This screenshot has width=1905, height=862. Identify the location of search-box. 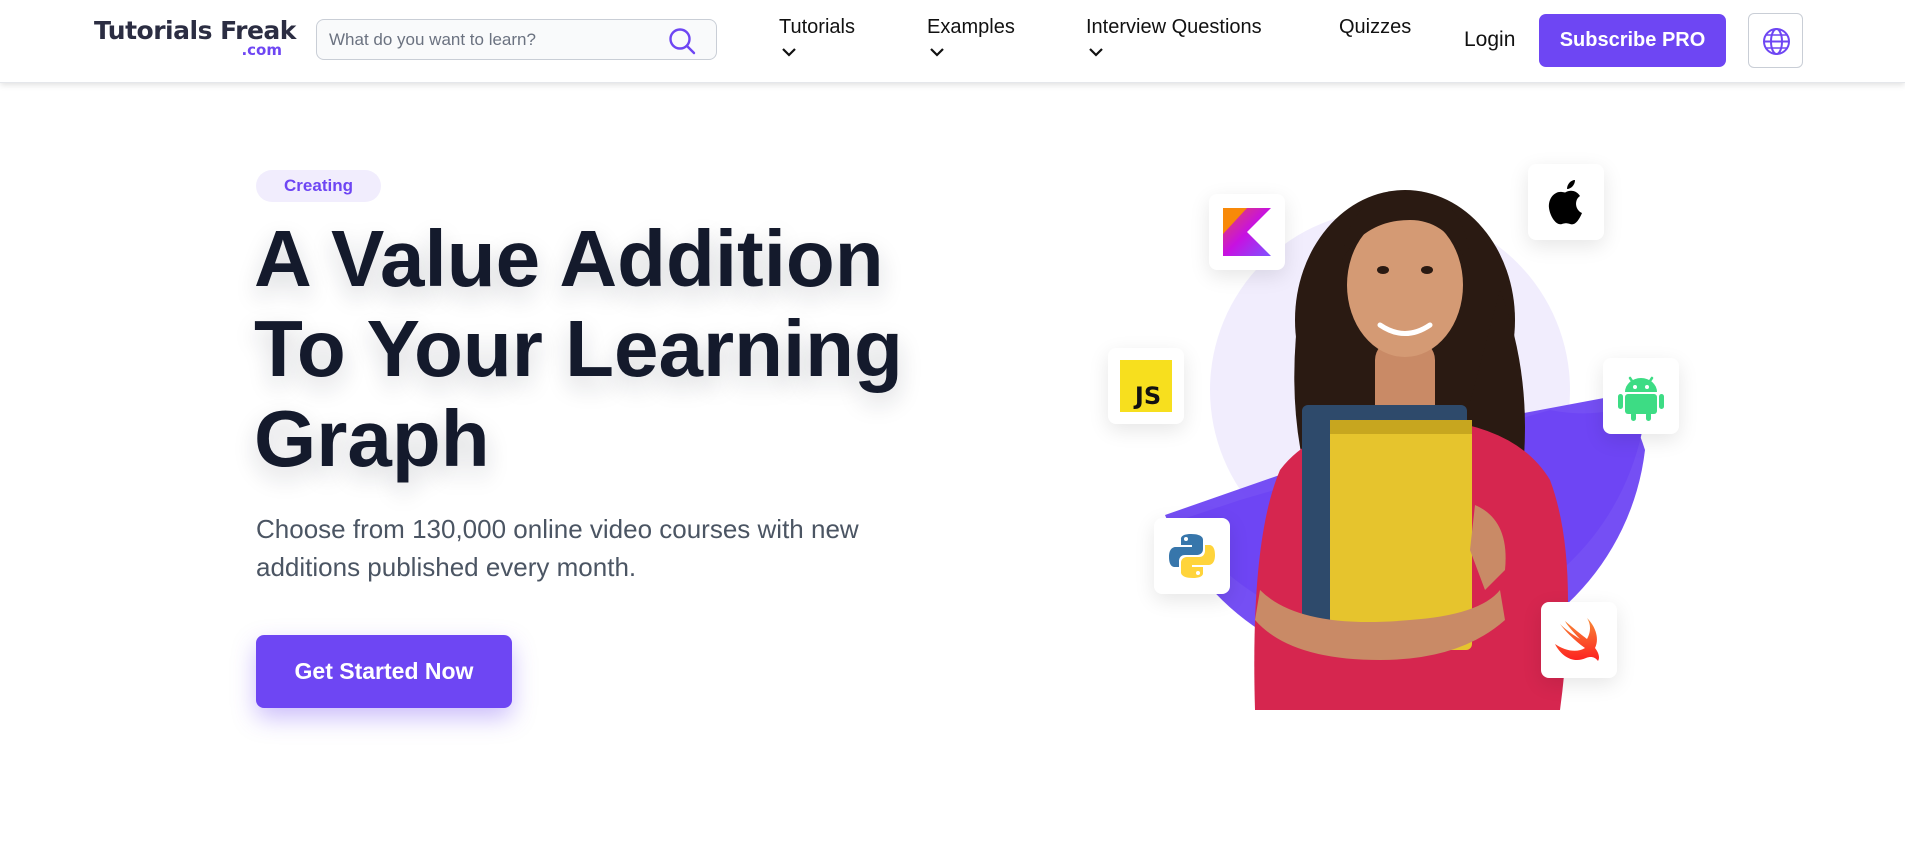
(516, 39).